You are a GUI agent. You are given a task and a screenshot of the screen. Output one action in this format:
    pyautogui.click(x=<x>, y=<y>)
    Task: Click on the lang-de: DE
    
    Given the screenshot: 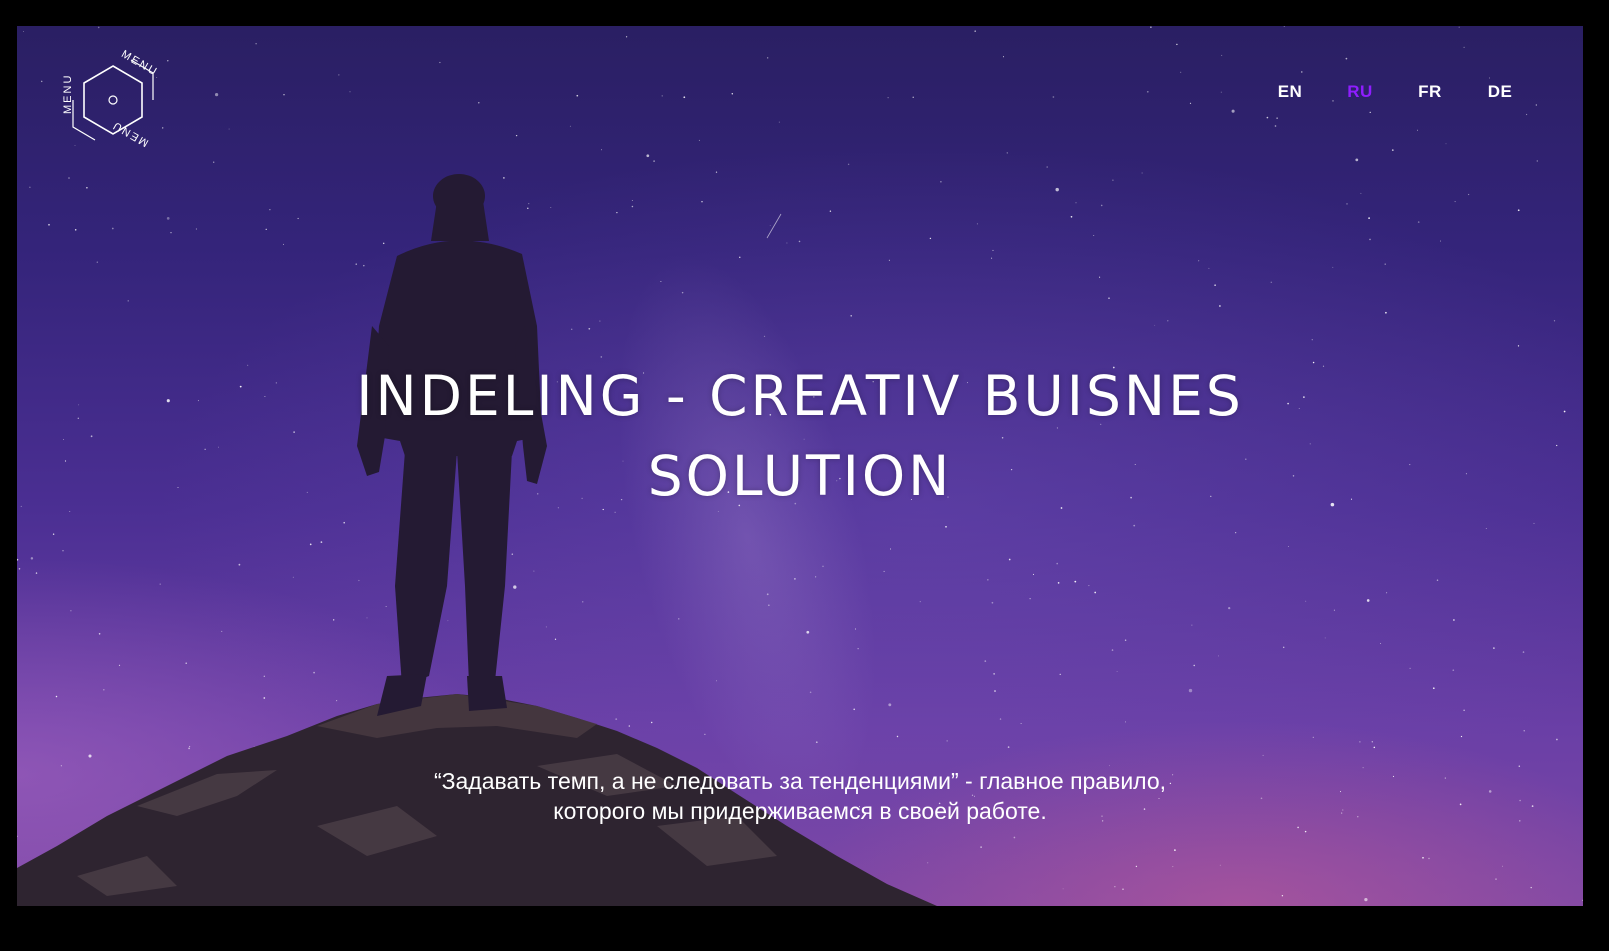 What is the action you would take?
    pyautogui.click(x=1500, y=92)
    